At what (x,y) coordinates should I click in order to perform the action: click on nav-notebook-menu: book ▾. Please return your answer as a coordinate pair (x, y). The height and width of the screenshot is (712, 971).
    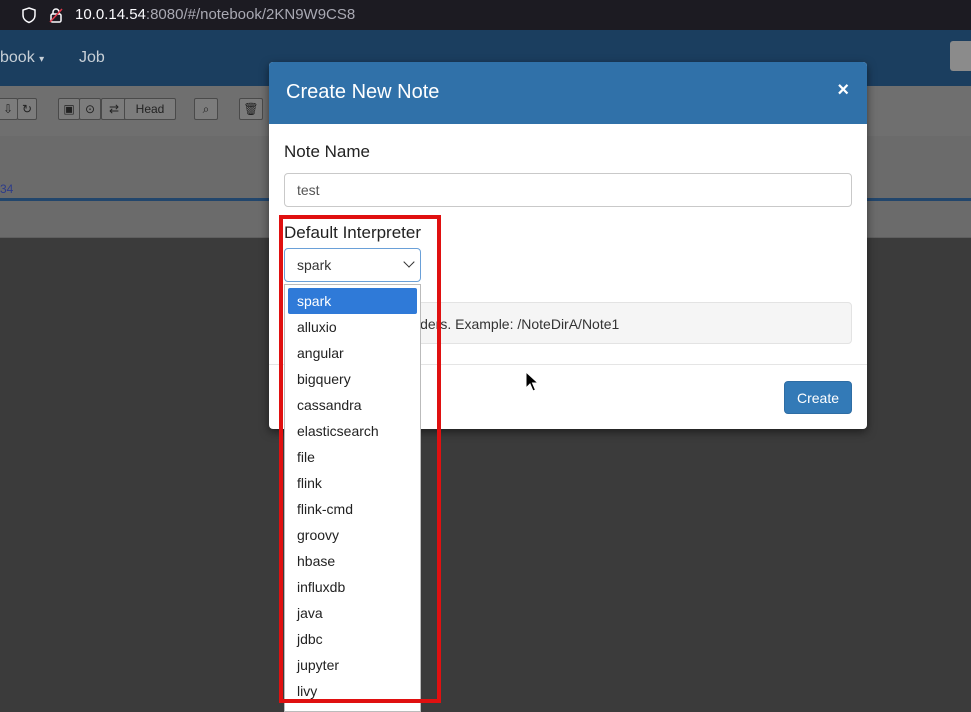
    Looking at the image, I should click on (22, 58).